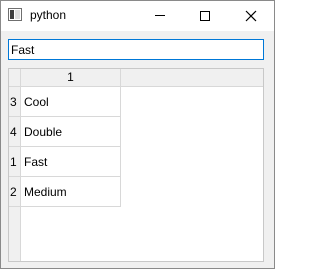  I want to click on header-empty-area, so click(192, 78).